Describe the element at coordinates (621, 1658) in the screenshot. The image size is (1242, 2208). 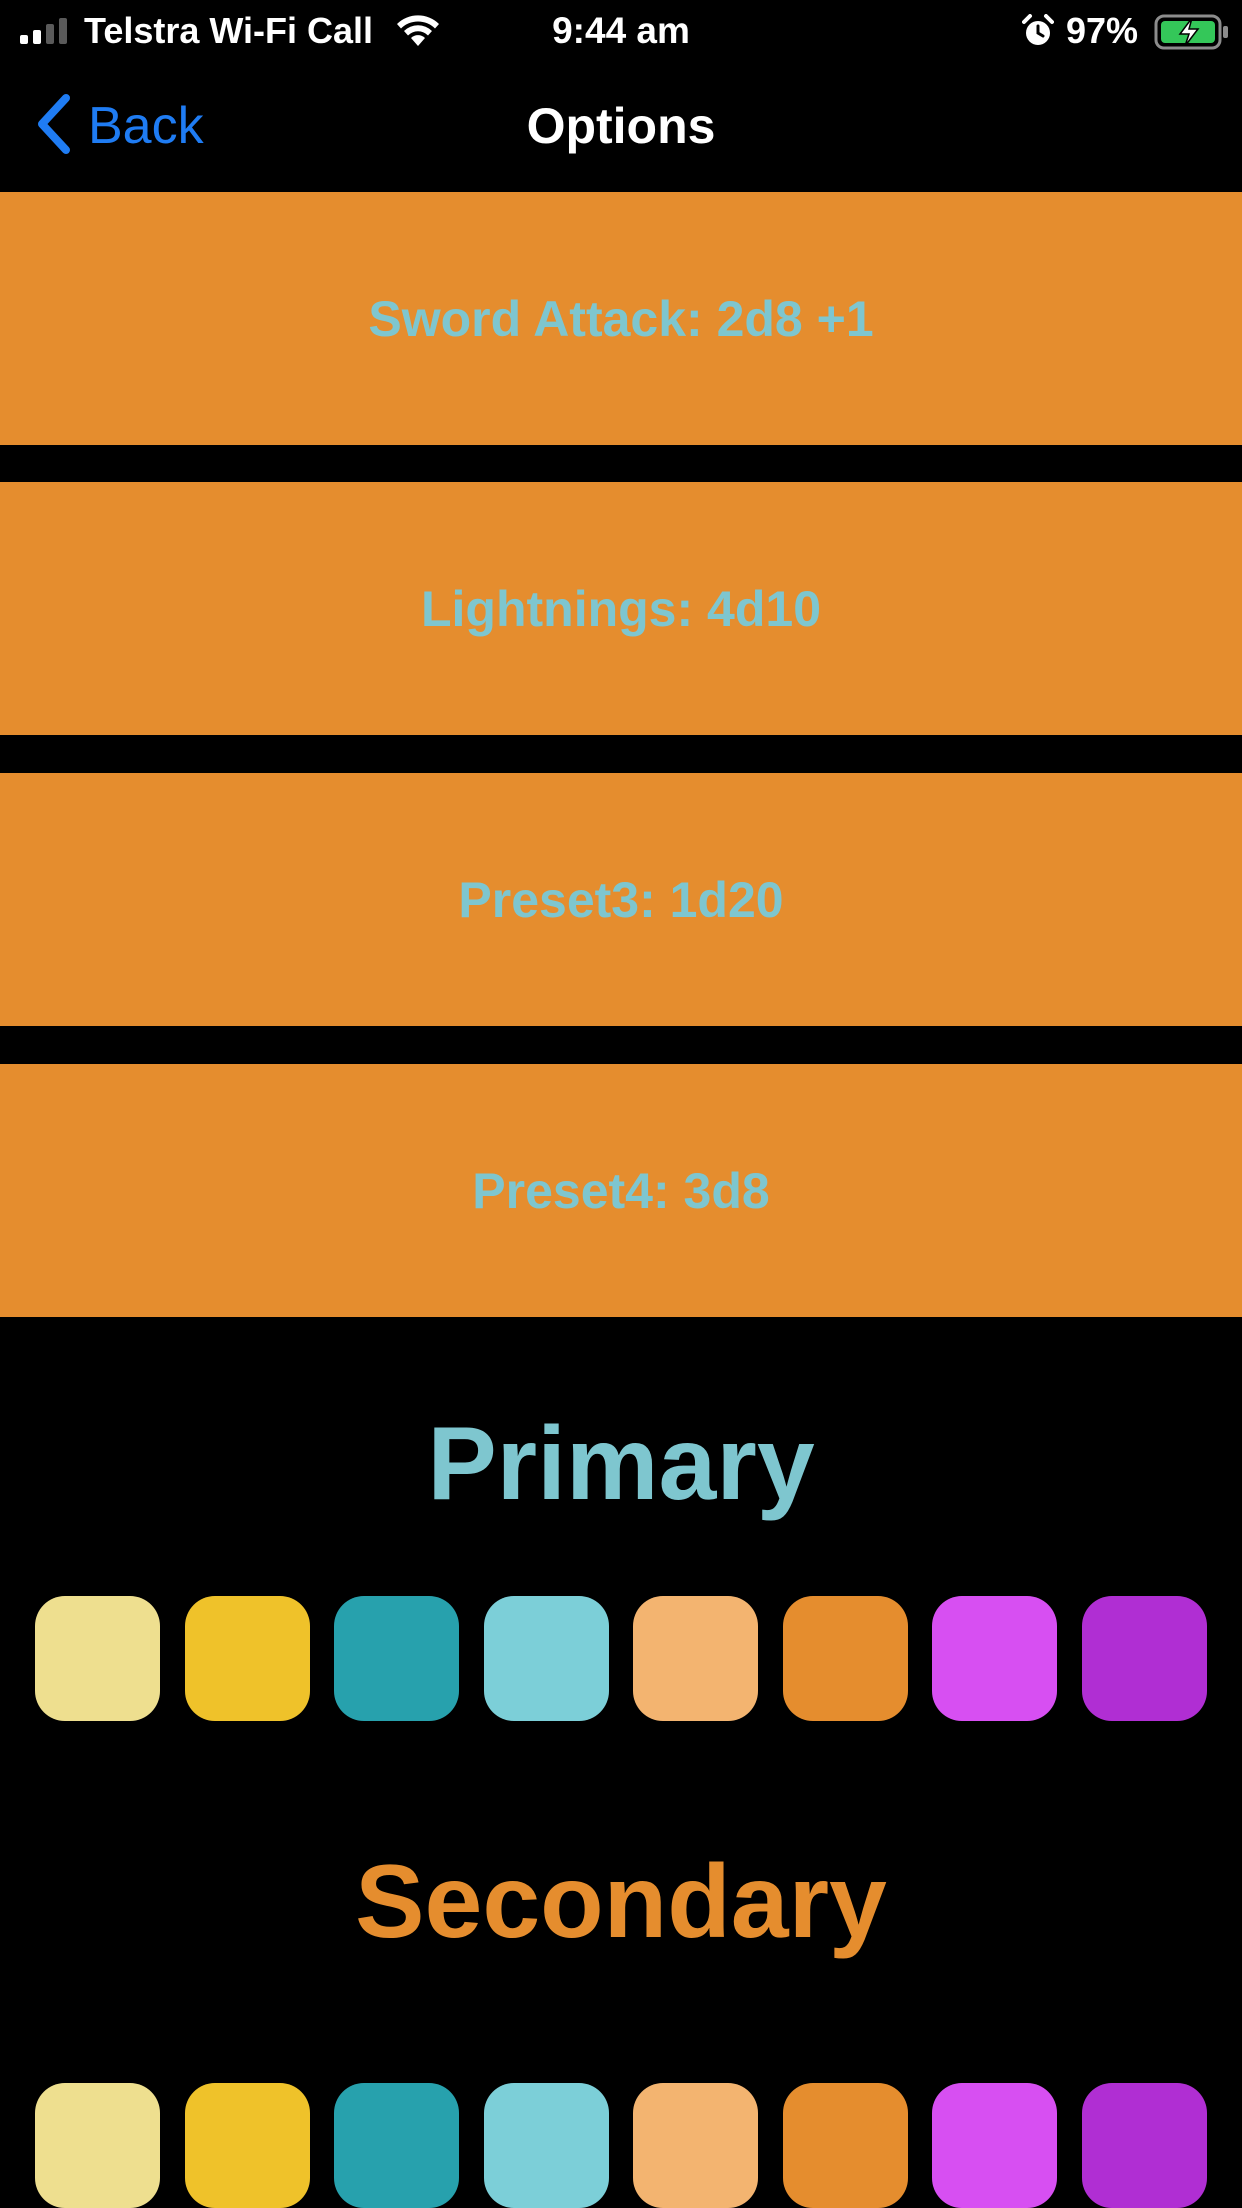
I see `primary-color-swatches` at that location.